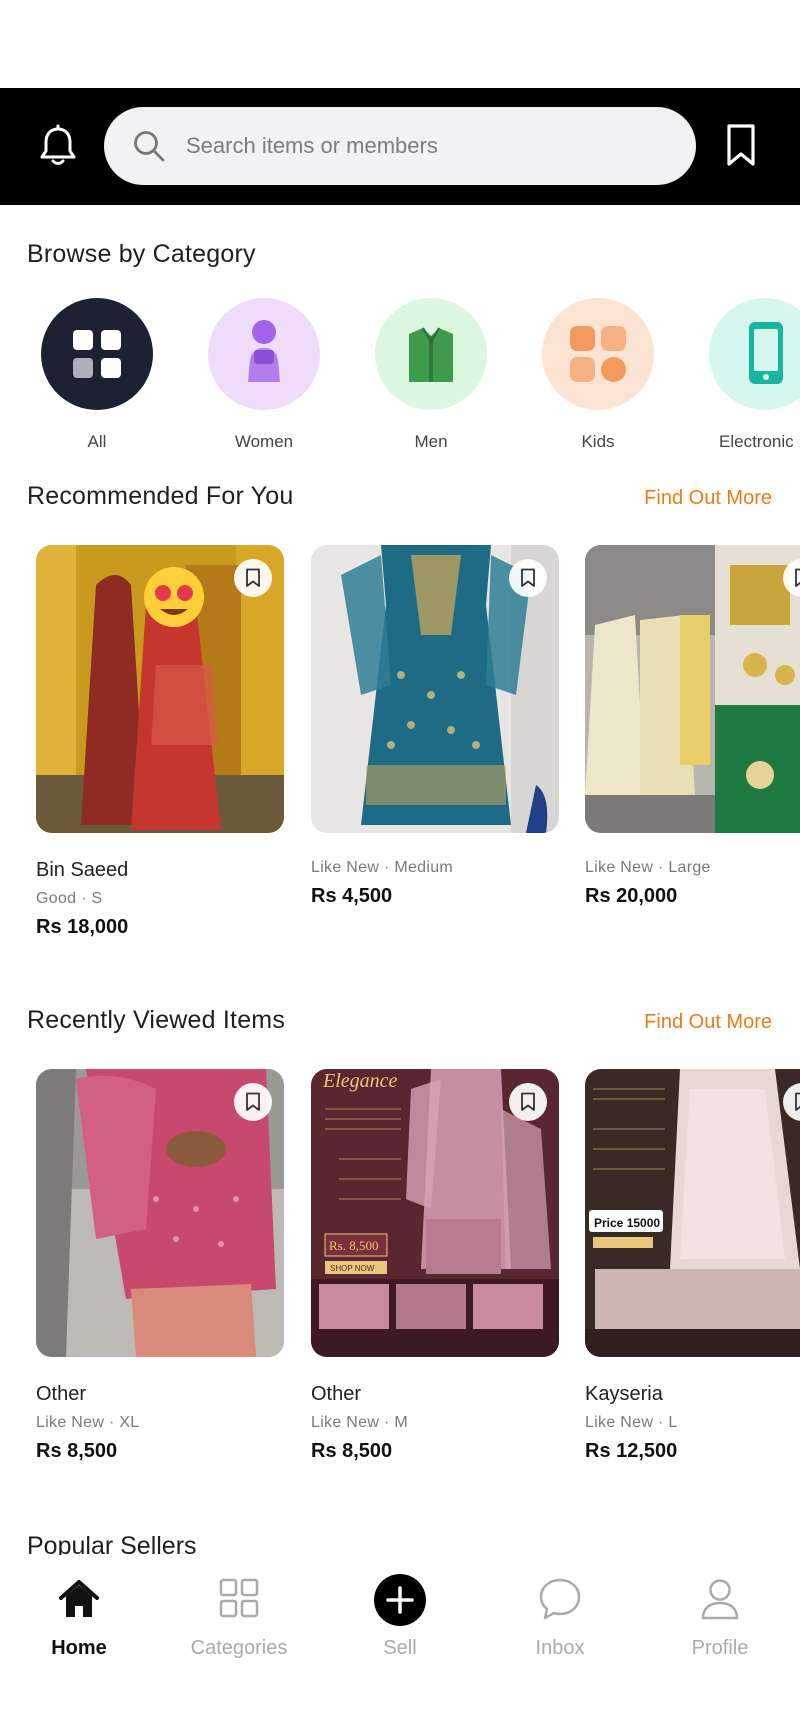 The image size is (800, 1730). What do you see at coordinates (431, 441) in the screenshot?
I see `category-label: Men` at bounding box center [431, 441].